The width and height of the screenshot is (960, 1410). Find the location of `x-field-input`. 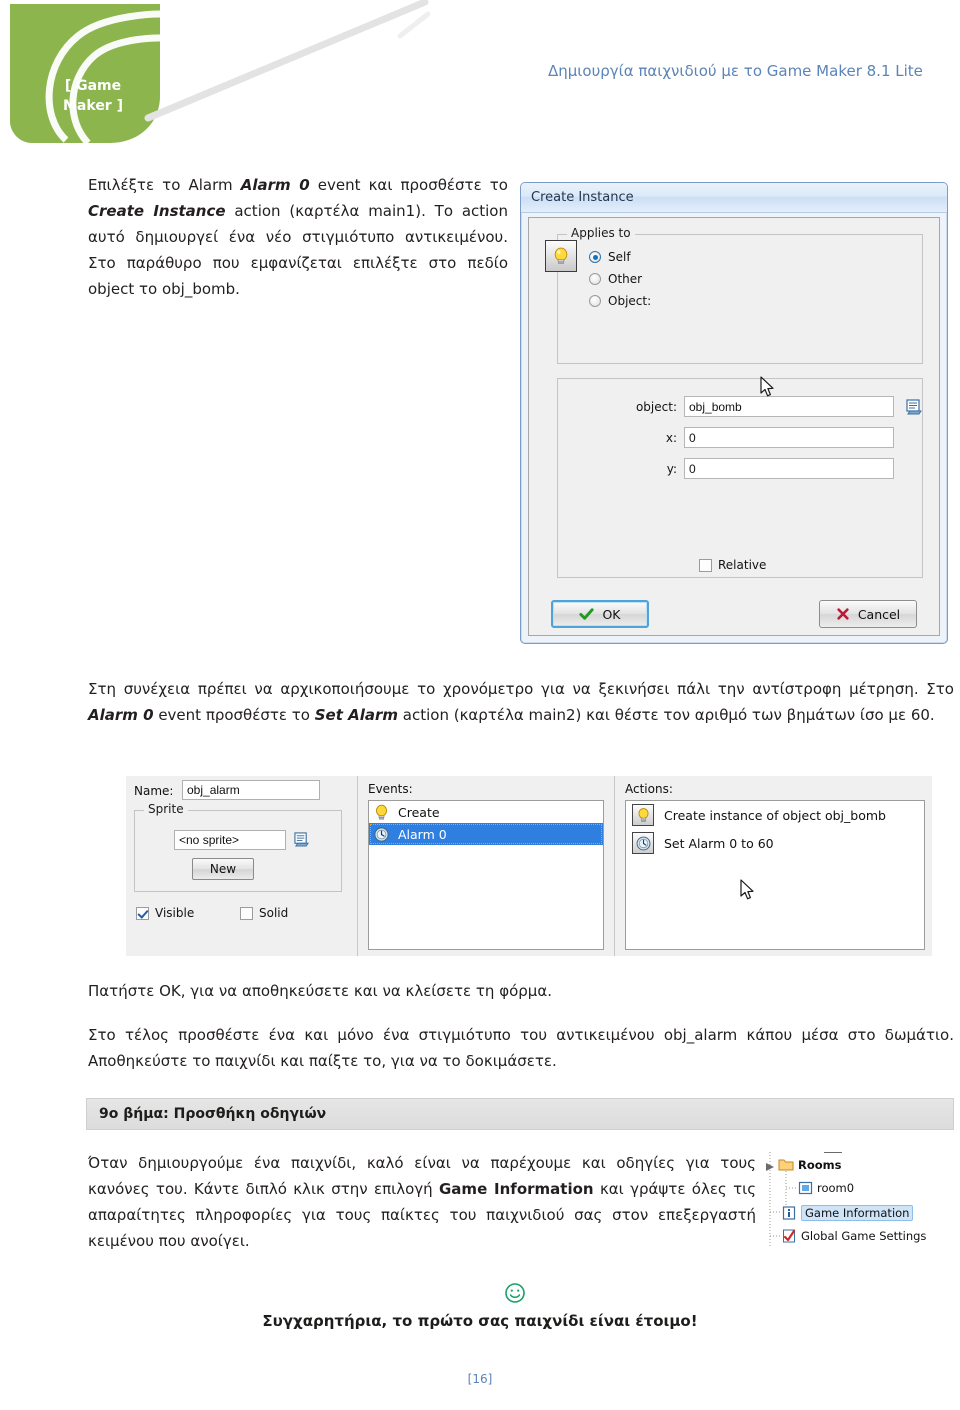

x-field-input is located at coordinates (789, 437).